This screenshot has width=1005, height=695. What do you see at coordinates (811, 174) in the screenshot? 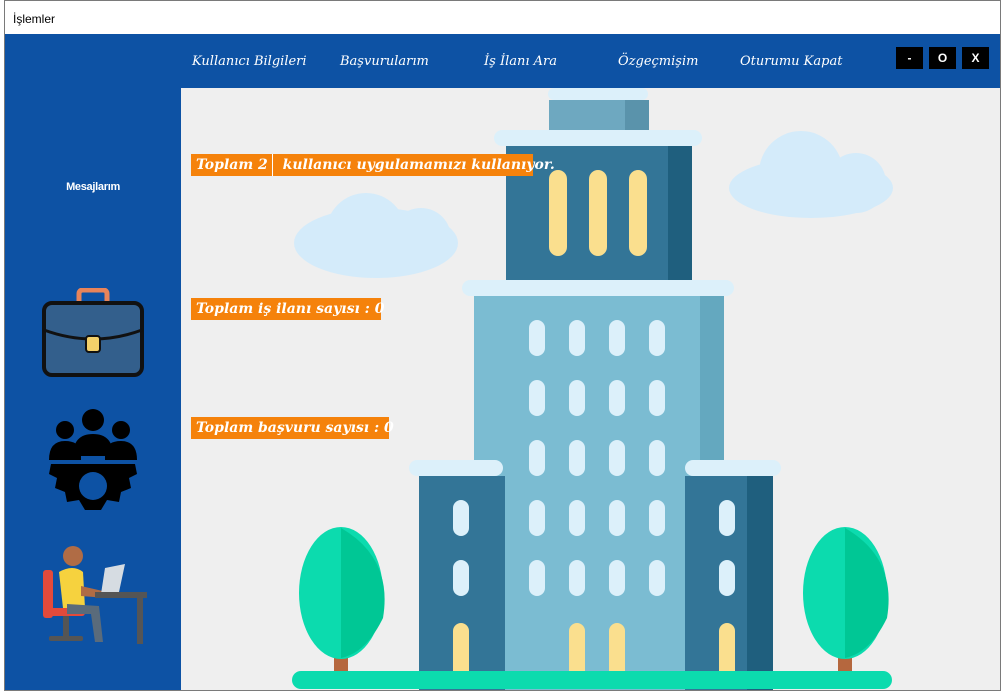
I see `cloud-right` at bounding box center [811, 174].